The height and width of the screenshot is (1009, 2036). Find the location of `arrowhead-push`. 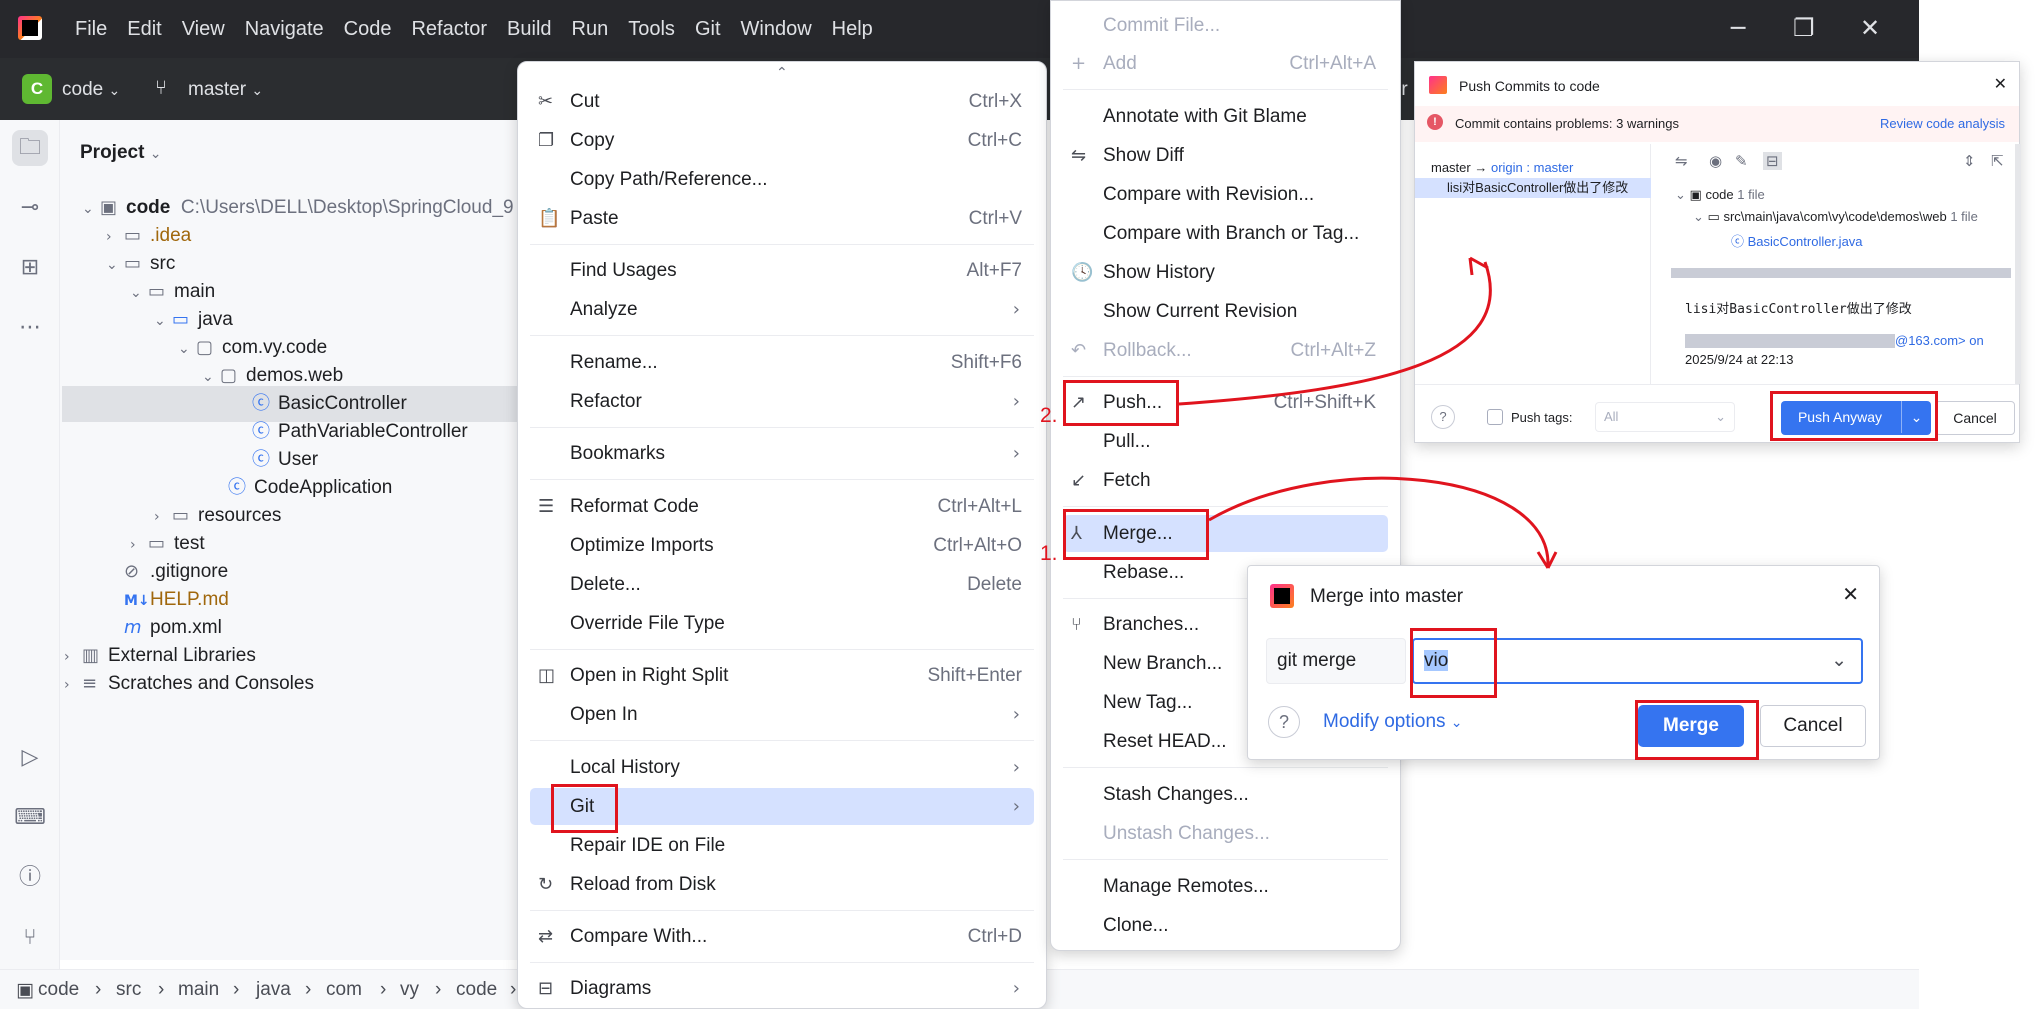

arrowhead-push is located at coordinates (1478, 266).